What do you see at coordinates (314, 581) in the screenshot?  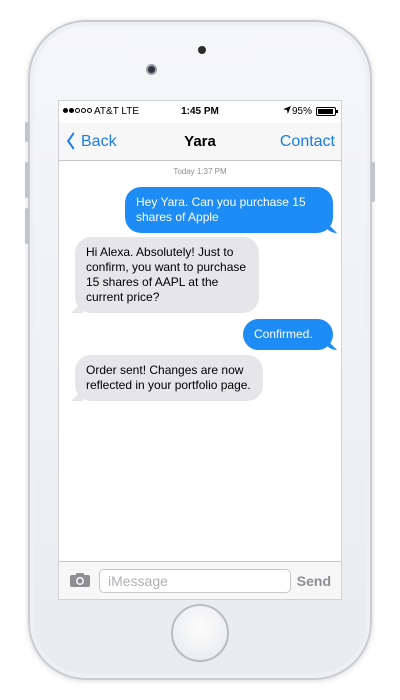 I see `send-button: Send` at bounding box center [314, 581].